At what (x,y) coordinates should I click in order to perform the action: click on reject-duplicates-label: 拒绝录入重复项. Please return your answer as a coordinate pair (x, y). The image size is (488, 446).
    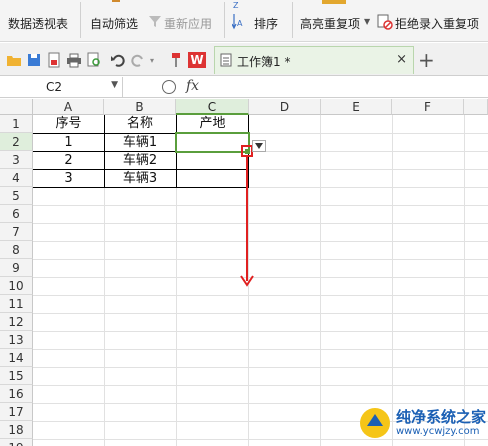
    Looking at the image, I should click on (437, 24).